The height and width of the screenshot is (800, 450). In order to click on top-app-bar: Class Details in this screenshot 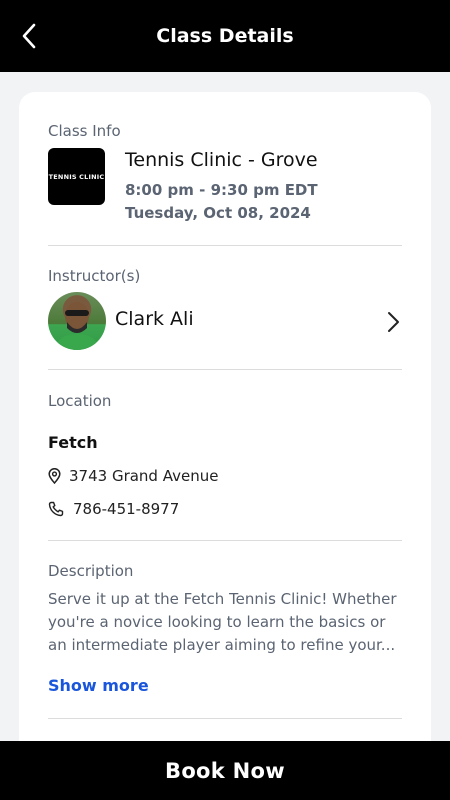, I will do `click(225, 36)`.